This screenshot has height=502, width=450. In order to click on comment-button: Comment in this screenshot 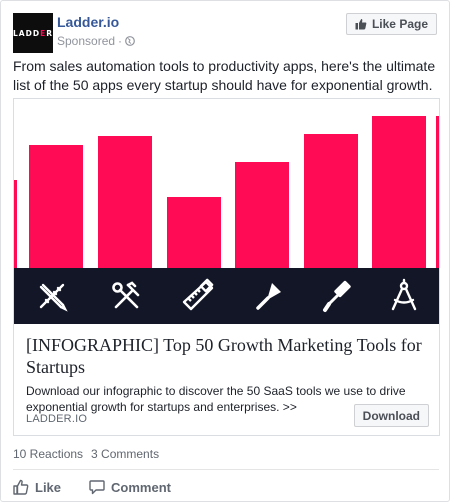, I will do `click(130, 487)`.